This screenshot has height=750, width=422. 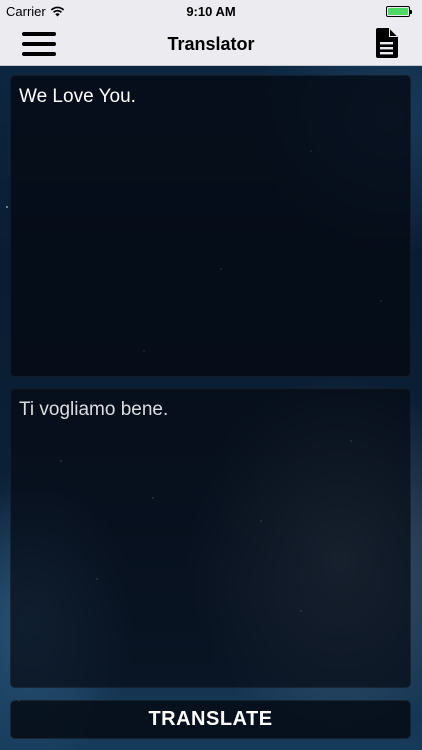 I want to click on translate-button: TRANSLATE, so click(x=210, y=719).